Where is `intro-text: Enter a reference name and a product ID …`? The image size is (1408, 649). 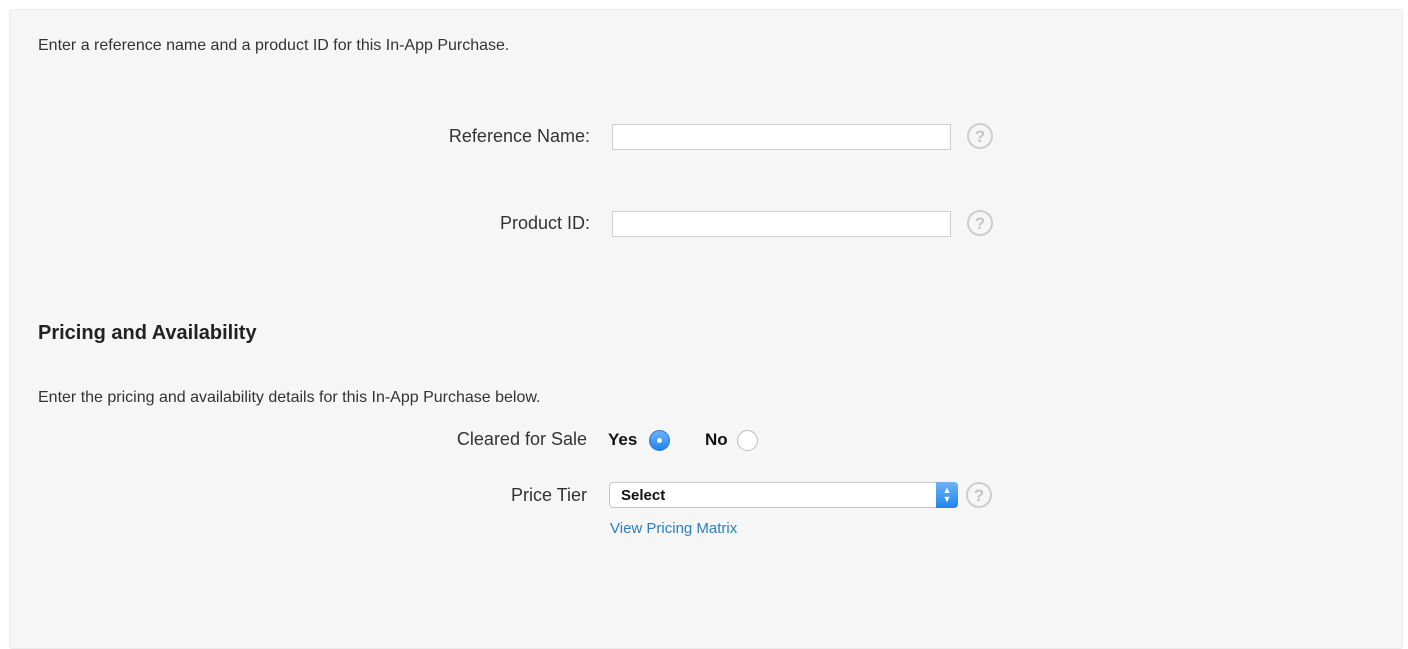
intro-text: Enter a reference name and a product ID … is located at coordinates (274, 45).